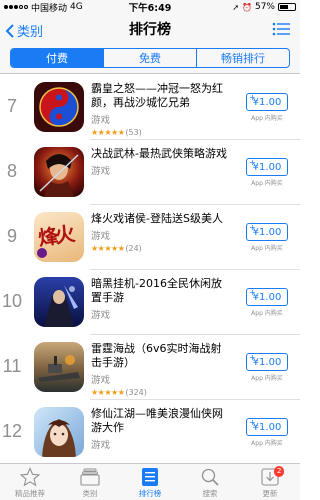  I want to click on network-type: 4G, so click(76, 7).